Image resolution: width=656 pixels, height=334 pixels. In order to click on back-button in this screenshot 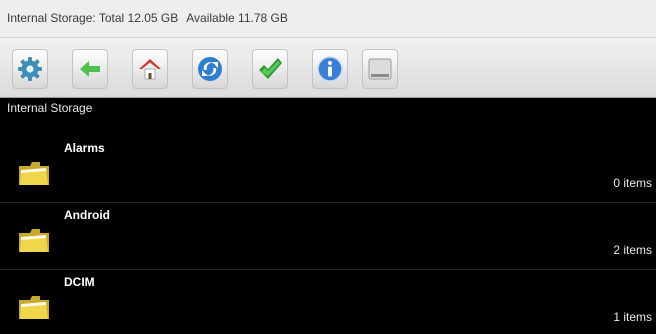, I will do `click(90, 69)`.